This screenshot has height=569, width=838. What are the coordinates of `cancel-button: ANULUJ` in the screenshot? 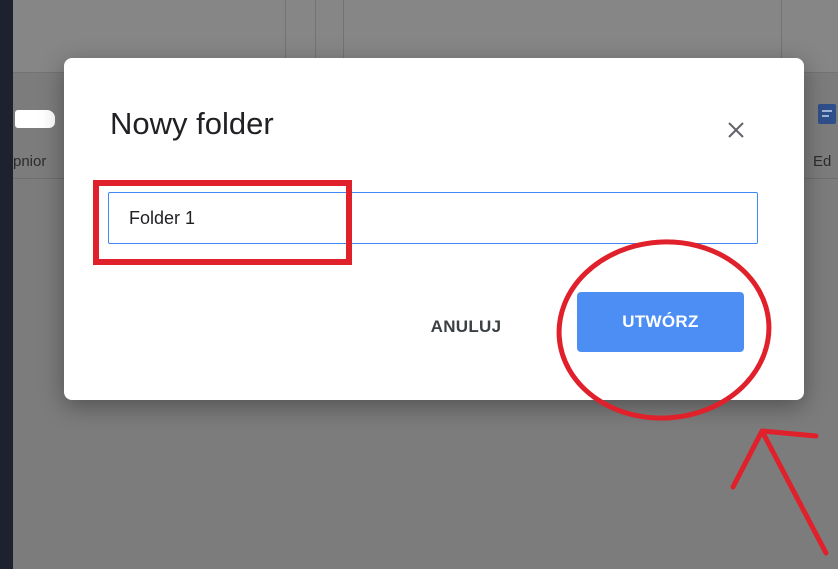 It's located at (466, 327).